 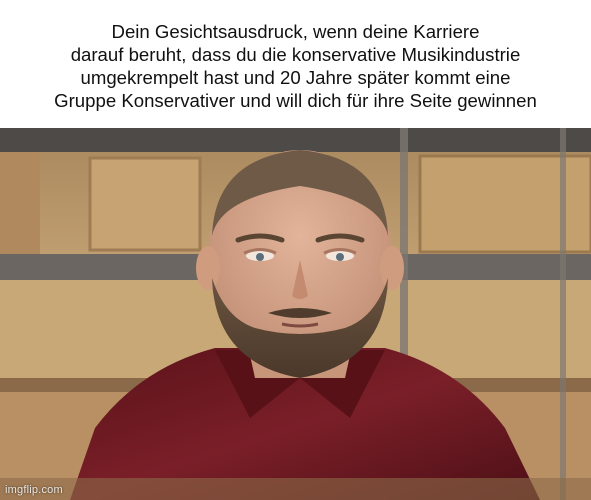 I want to click on imgflip-watermark: imgflip.com, so click(x=34, y=490).